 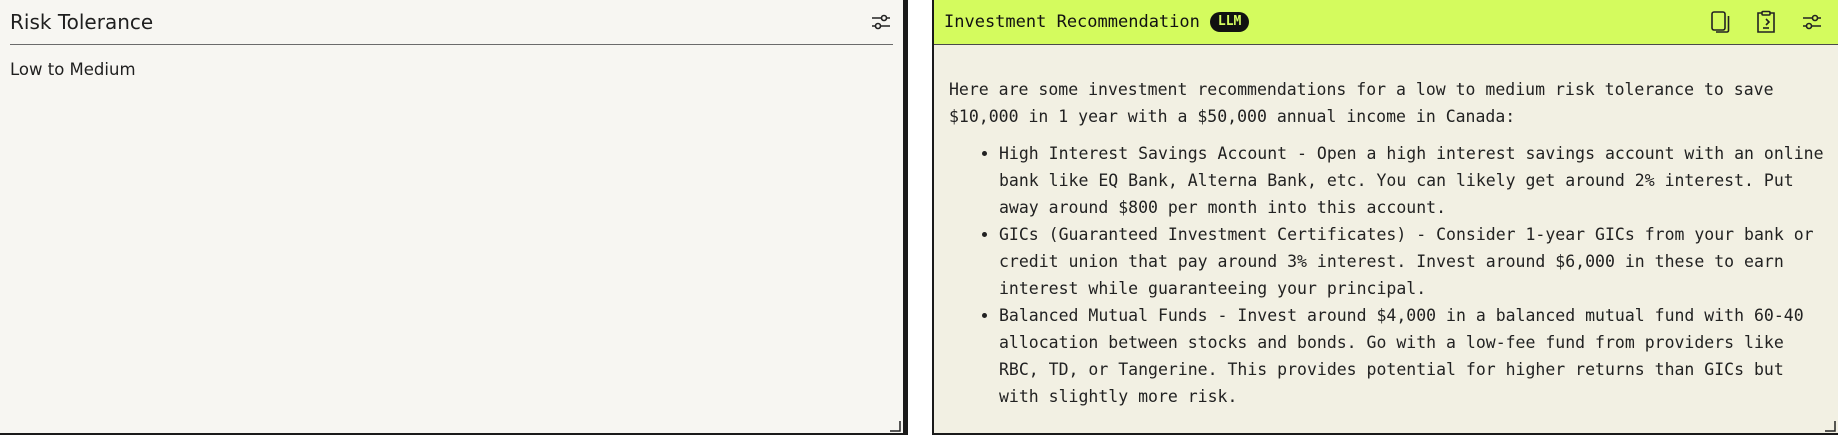 What do you see at coordinates (1229, 22) in the screenshot?
I see `llm-badge: LLM` at bounding box center [1229, 22].